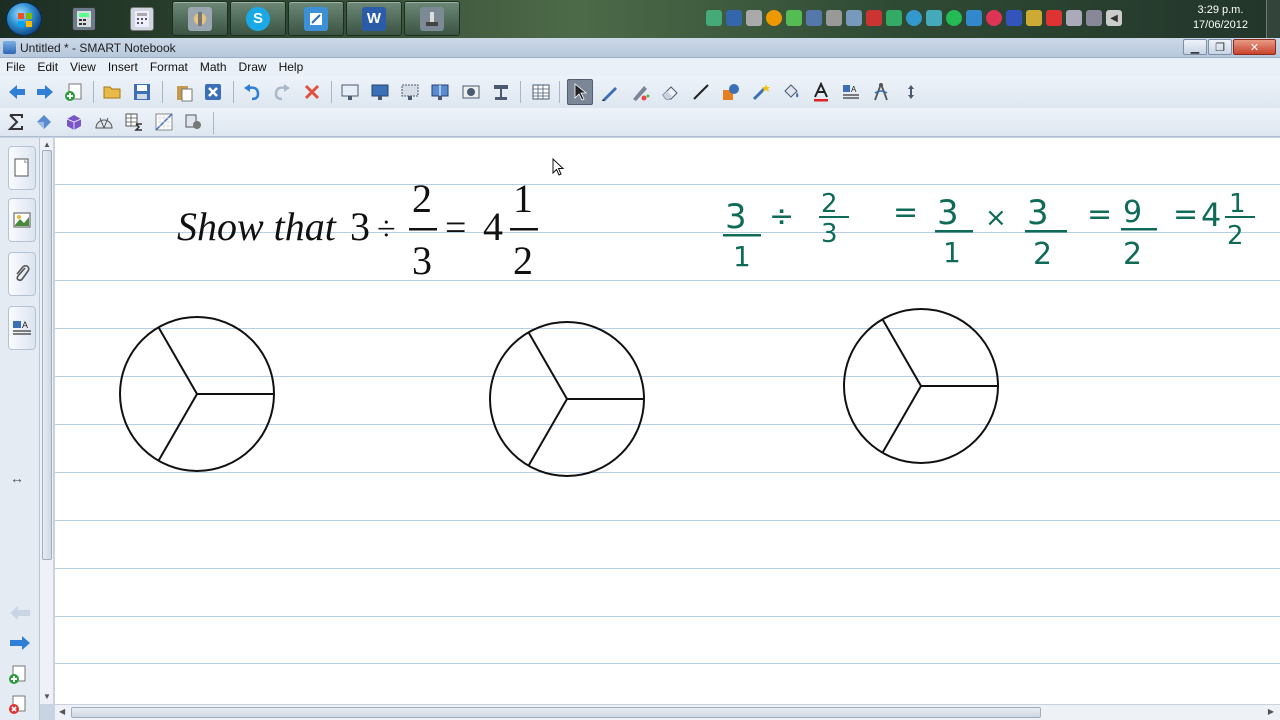 Image resolution: width=1280 pixels, height=720 pixels. What do you see at coordinates (213, 92) in the screenshot?
I see `delete-button` at bounding box center [213, 92].